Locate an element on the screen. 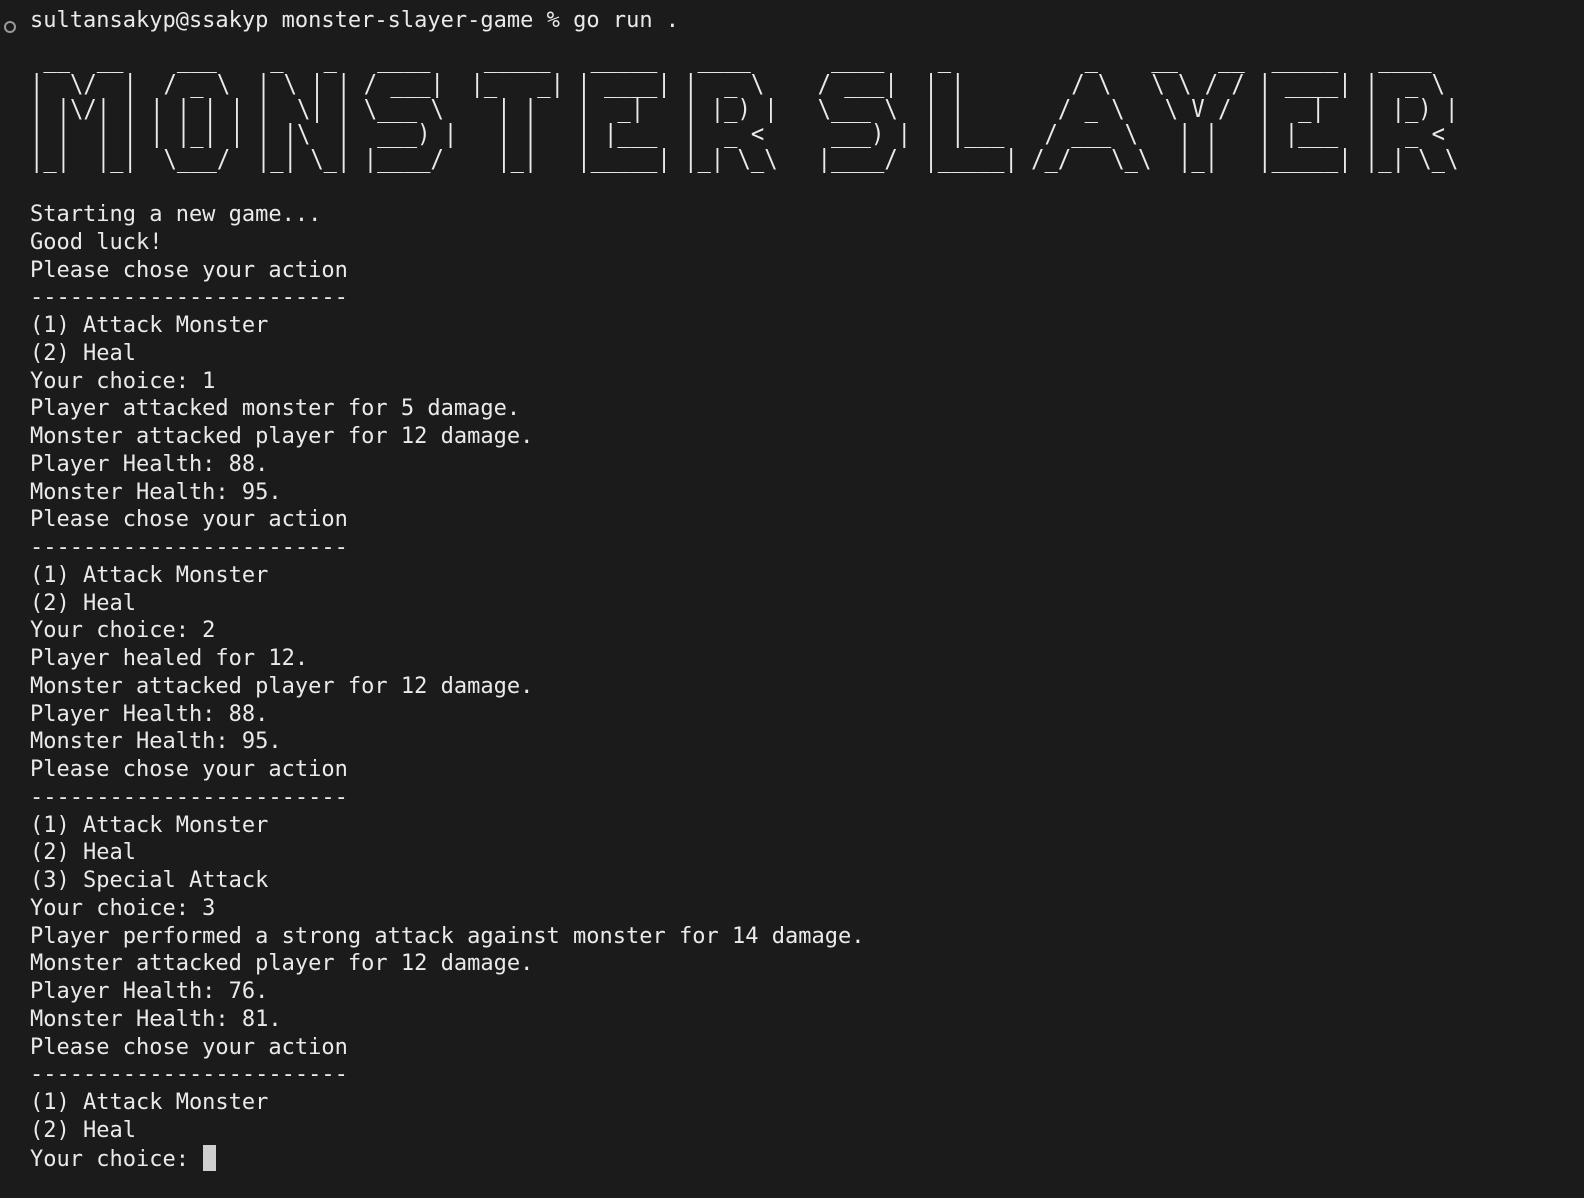 This screenshot has width=1584, height=1198. menu-option: (3) Special Attack is located at coordinates (149, 880).